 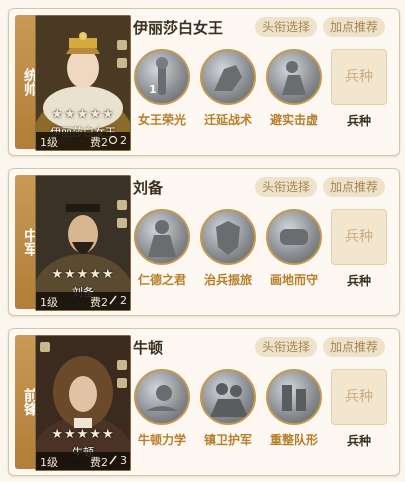 What do you see at coordinates (83, 243) in the screenshot?
I see `hero-portrait: ★★★★★ 刘备 1级 费2 2` at bounding box center [83, 243].